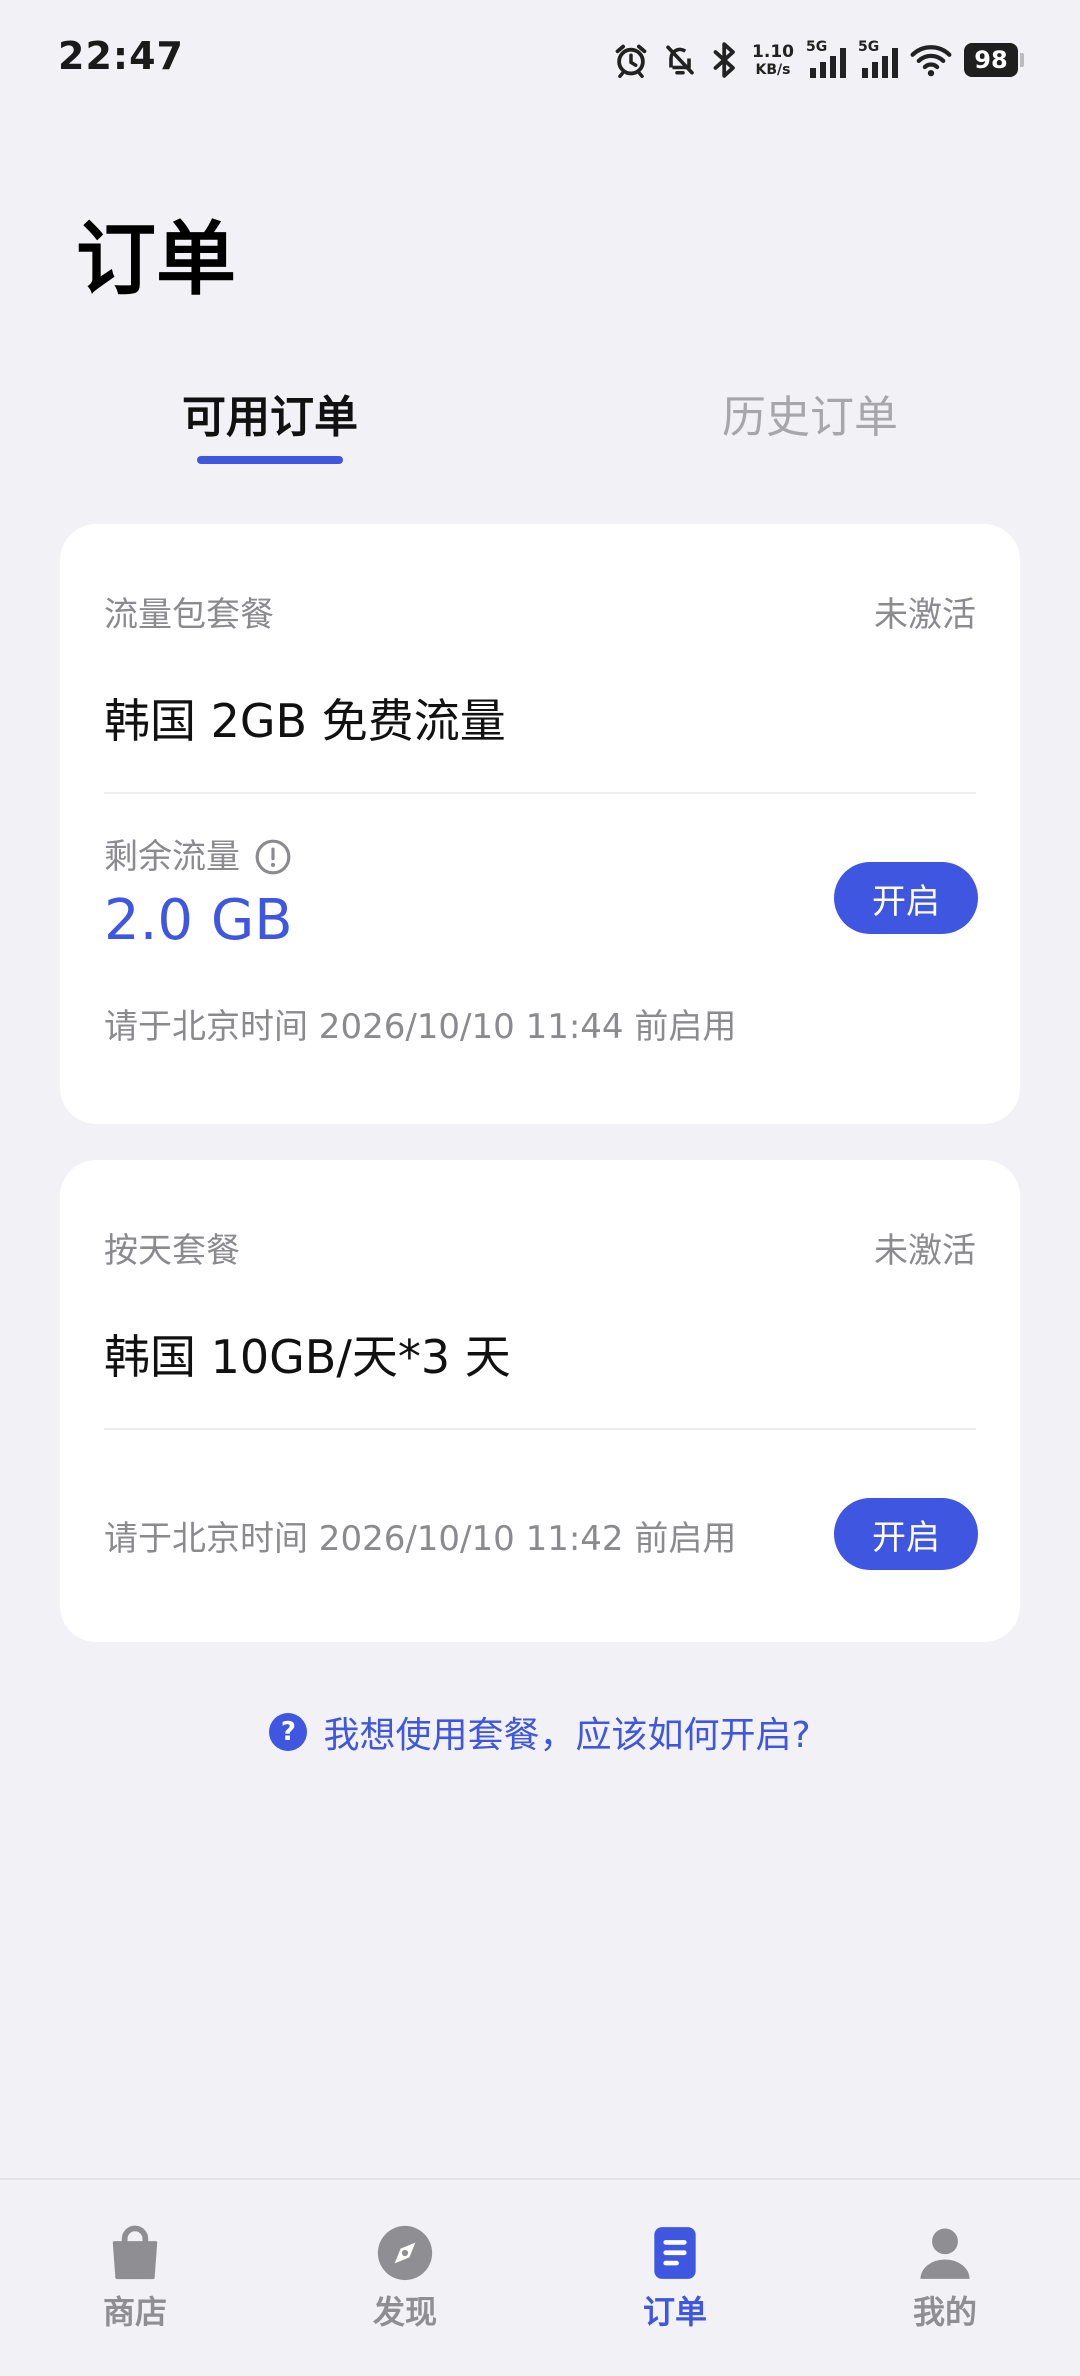 This screenshot has height=2376, width=1080. What do you see at coordinates (540, 428) in the screenshot?
I see `order-tabs: 可用订单 历史订单` at bounding box center [540, 428].